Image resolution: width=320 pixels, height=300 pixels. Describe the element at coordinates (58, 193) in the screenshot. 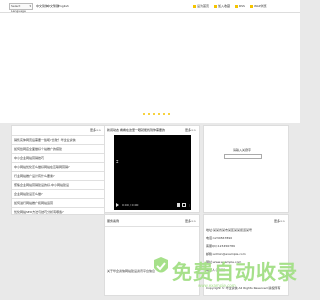

I see `list-item: 企业网站建设怎么做?` at that location.